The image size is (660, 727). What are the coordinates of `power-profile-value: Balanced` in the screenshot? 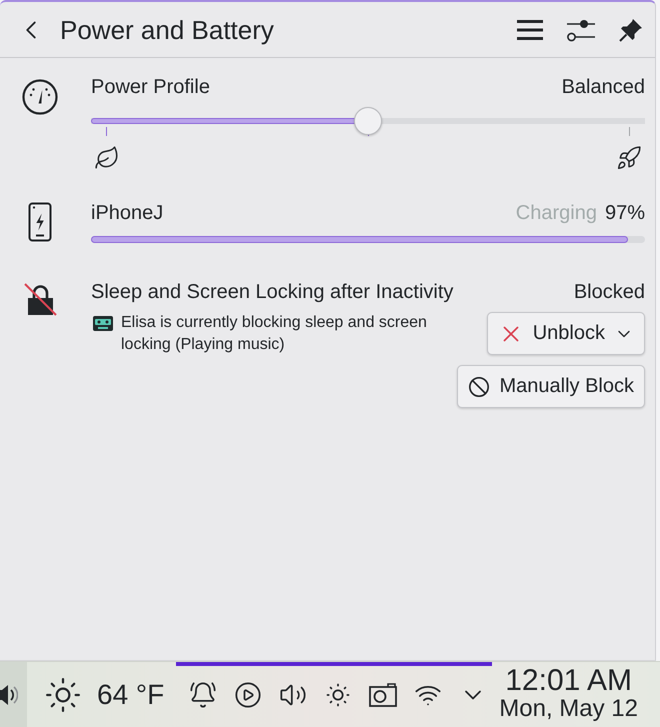 It's located at (603, 87).